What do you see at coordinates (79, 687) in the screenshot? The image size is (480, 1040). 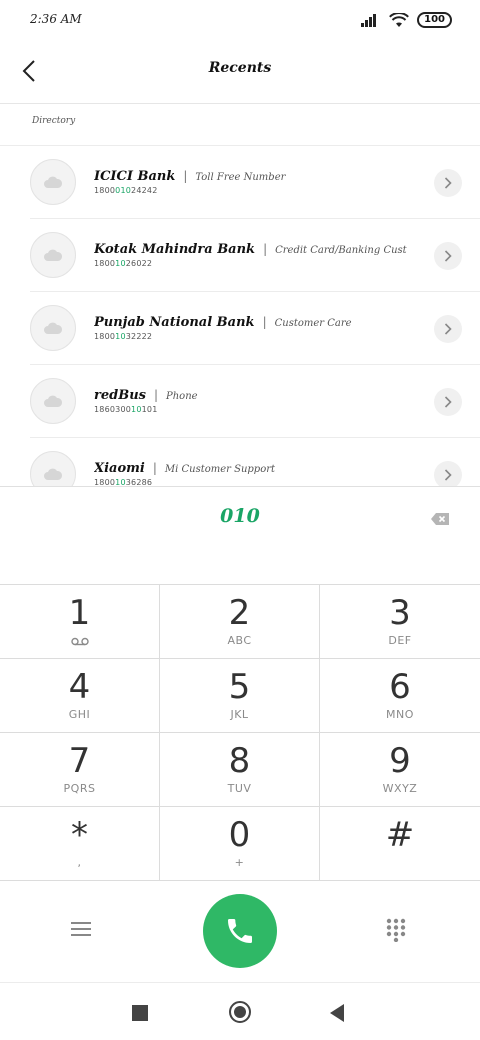 I see `key-digit: 4` at bounding box center [79, 687].